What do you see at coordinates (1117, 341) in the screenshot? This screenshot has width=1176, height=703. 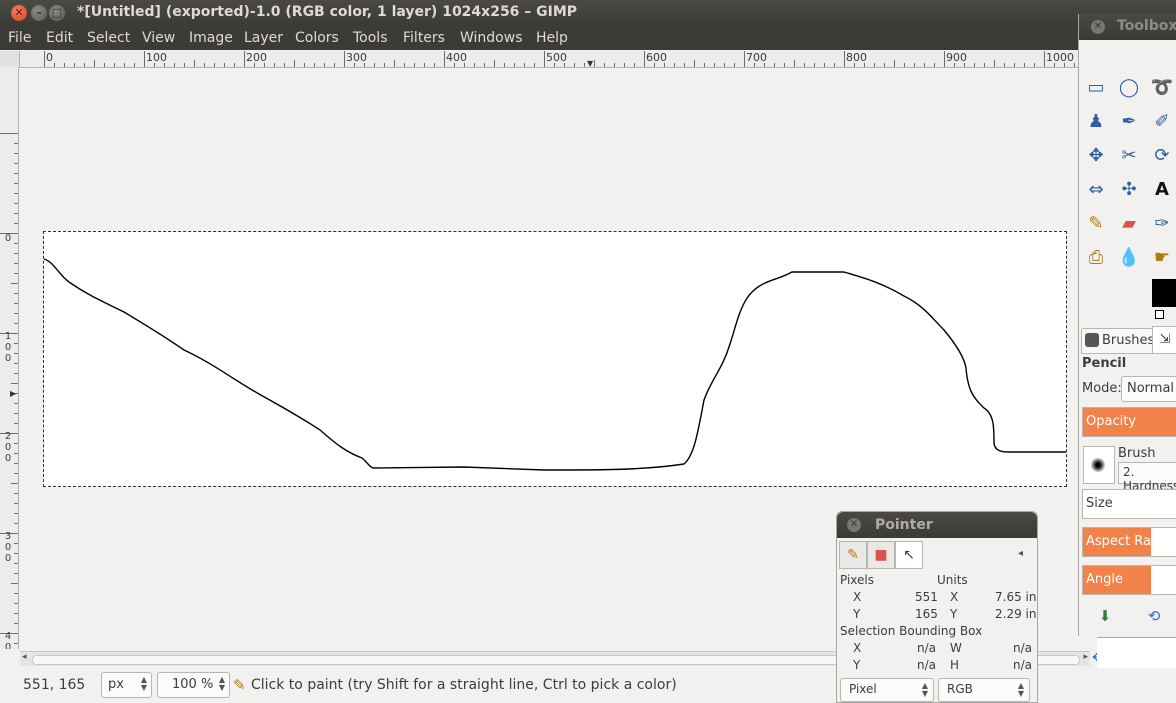 I see `tab-brushes: Brushes` at bounding box center [1117, 341].